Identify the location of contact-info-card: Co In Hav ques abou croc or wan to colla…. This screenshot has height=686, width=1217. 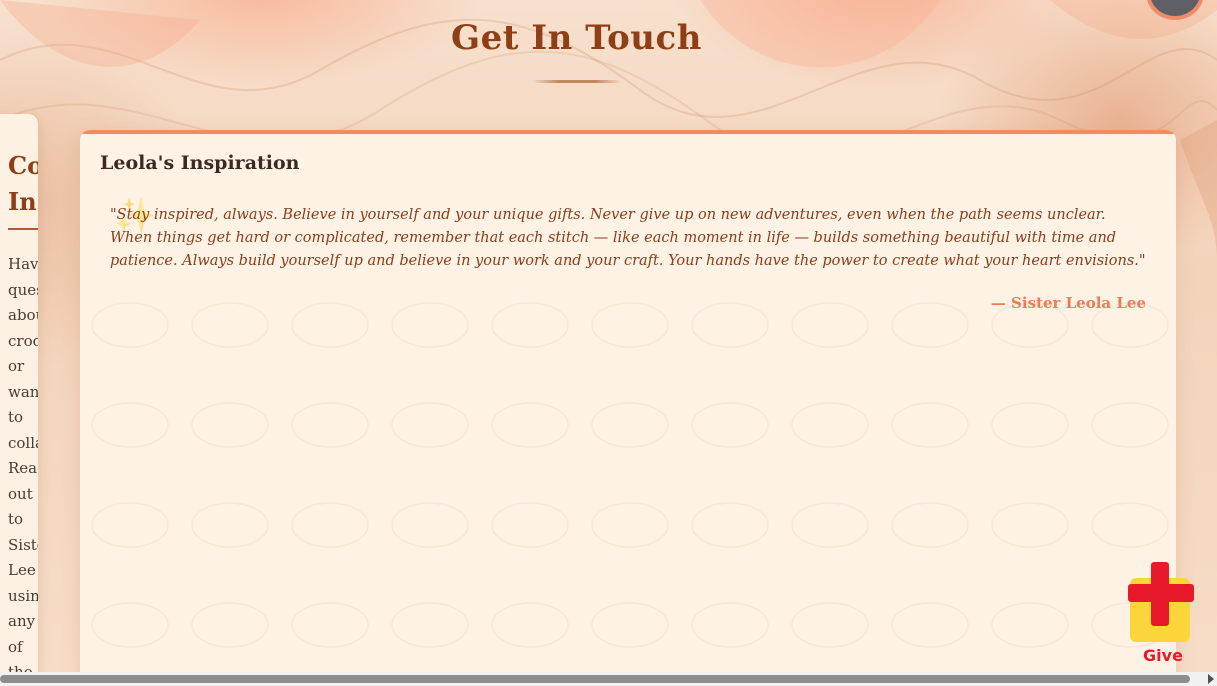
(19, 400).